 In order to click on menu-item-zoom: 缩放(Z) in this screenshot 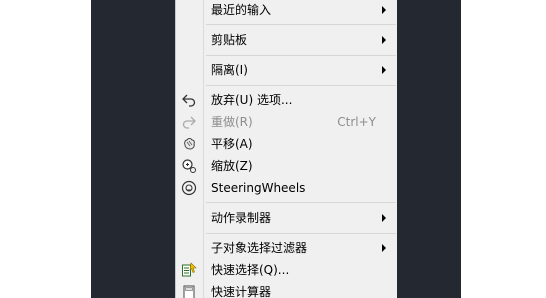, I will do `click(286, 166)`.